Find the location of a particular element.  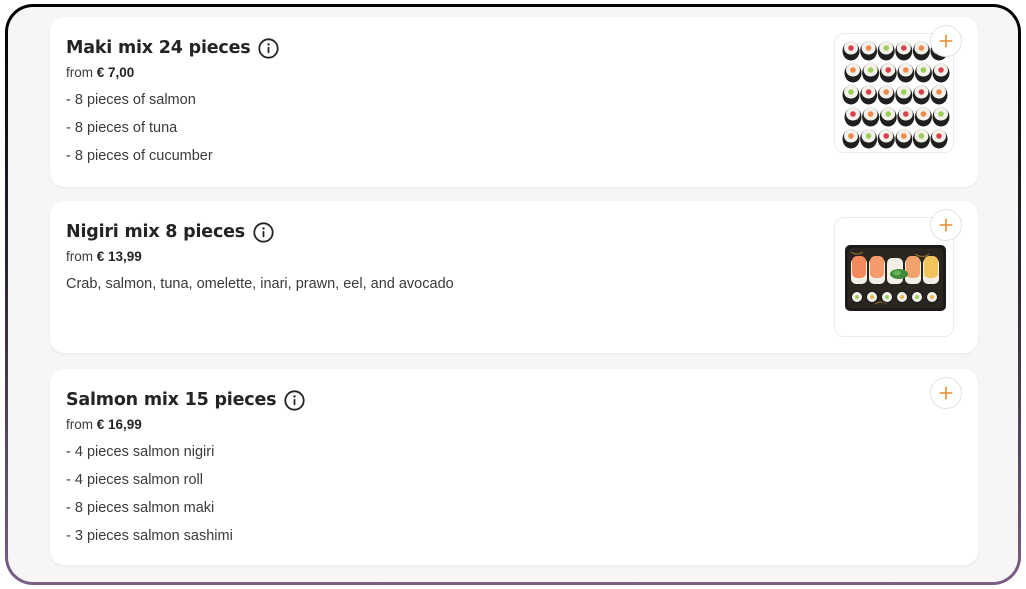

price-value: € 13,99 is located at coordinates (119, 256).